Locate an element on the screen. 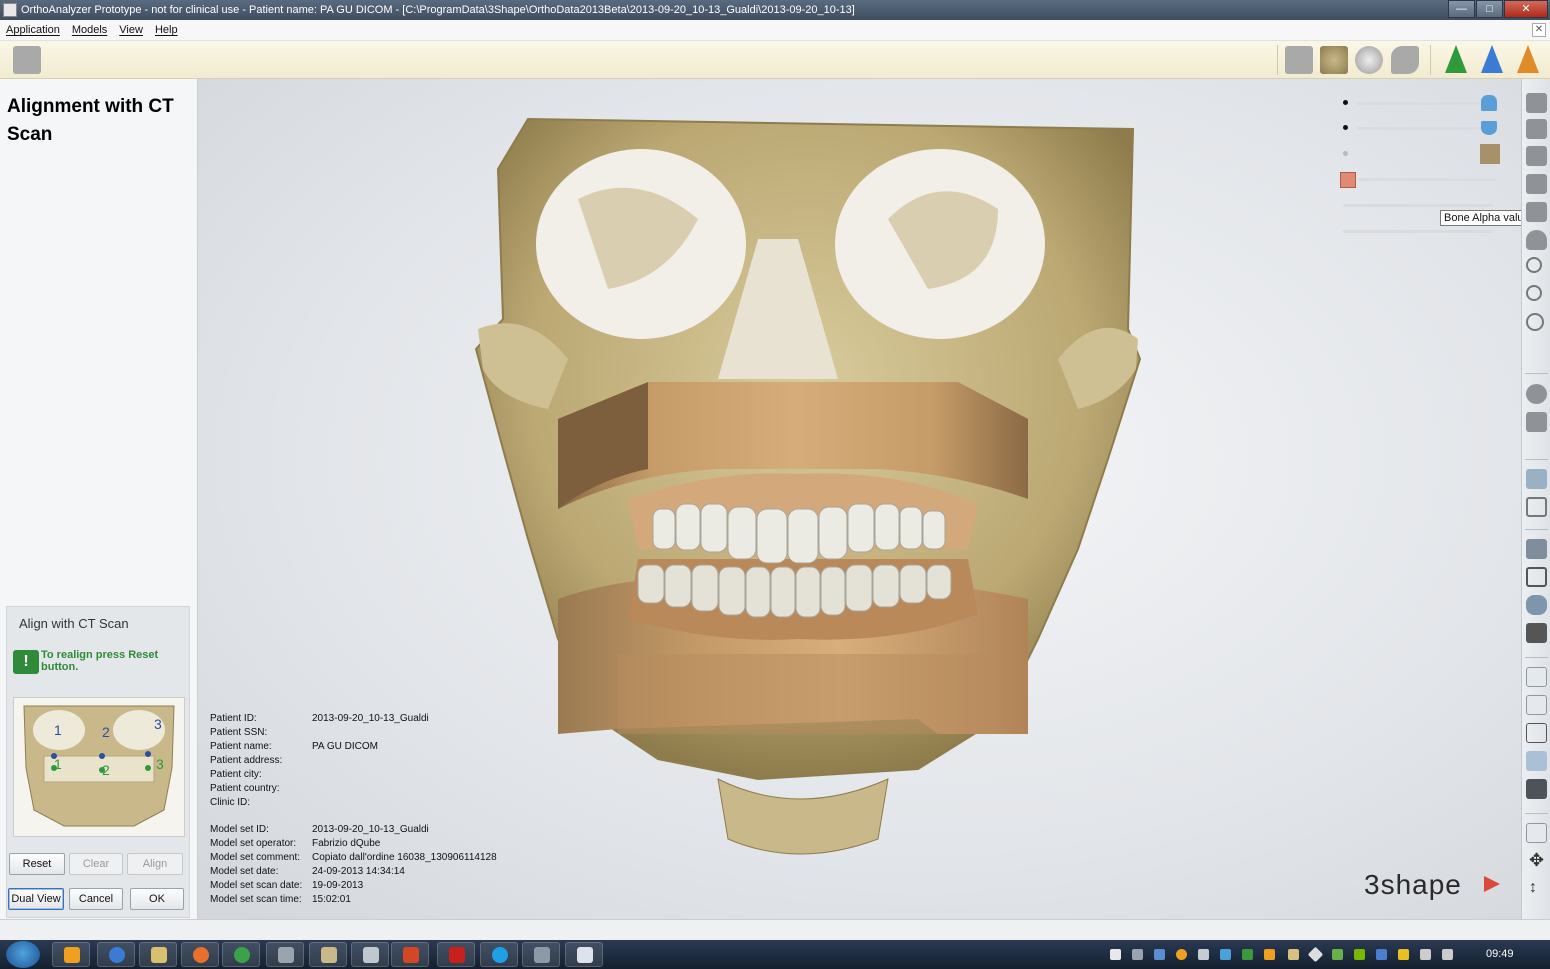 The image size is (1550, 969). occlusion-icon is located at coordinates (1405, 60).